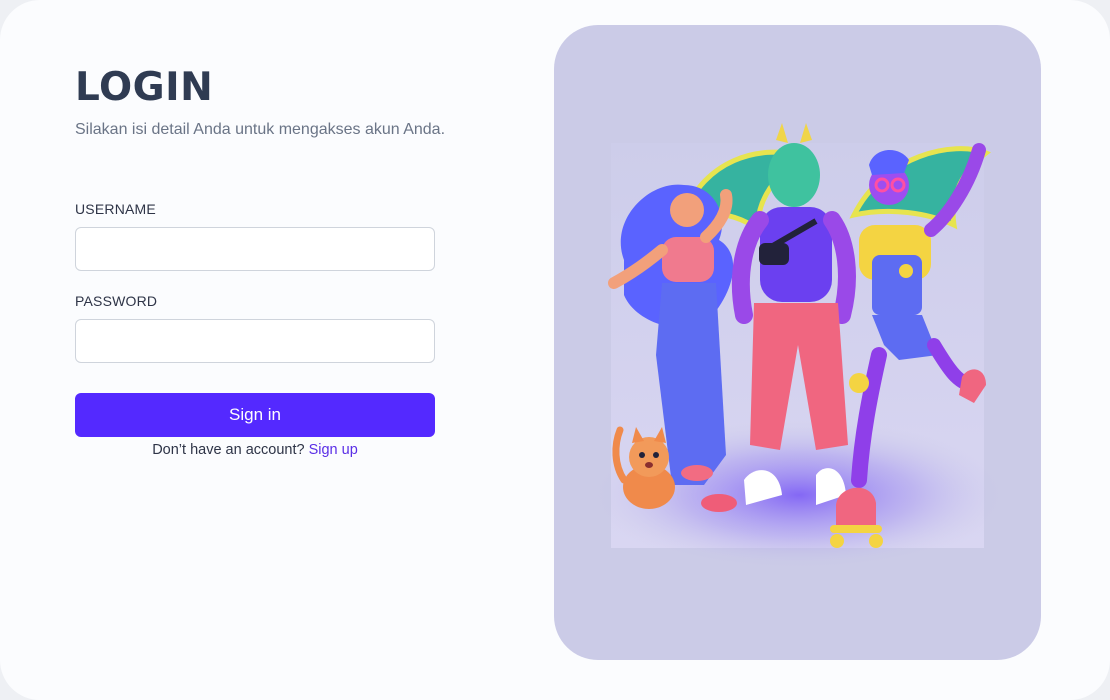 This screenshot has height=700, width=1110. What do you see at coordinates (228, 450) in the screenshot?
I see `signup-prompt: Don’t have an account?` at bounding box center [228, 450].